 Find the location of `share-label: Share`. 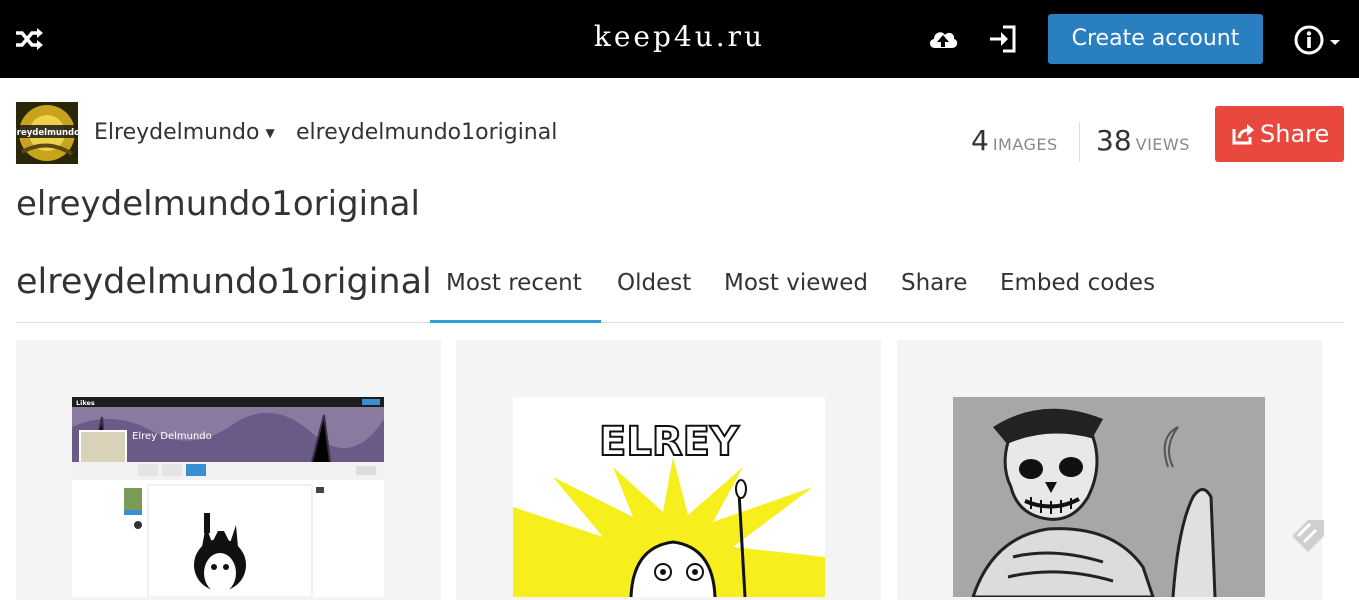

share-label: Share is located at coordinates (1295, 134).